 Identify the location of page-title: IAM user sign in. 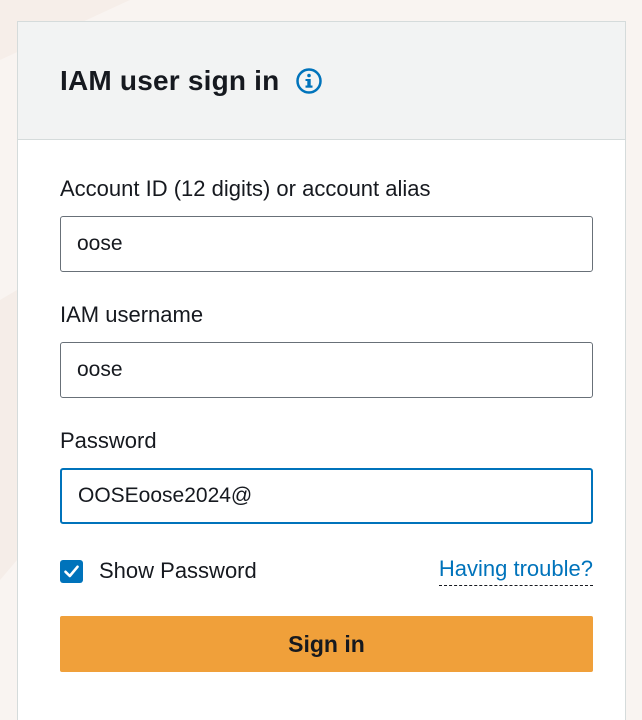
(170, 80).